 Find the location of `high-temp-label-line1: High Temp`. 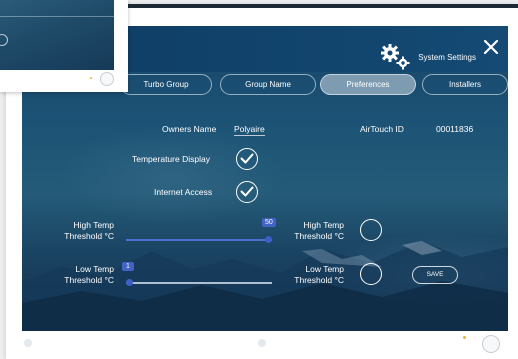

high-temp-label-line1: High Temp is located at coordinates (93, 225).